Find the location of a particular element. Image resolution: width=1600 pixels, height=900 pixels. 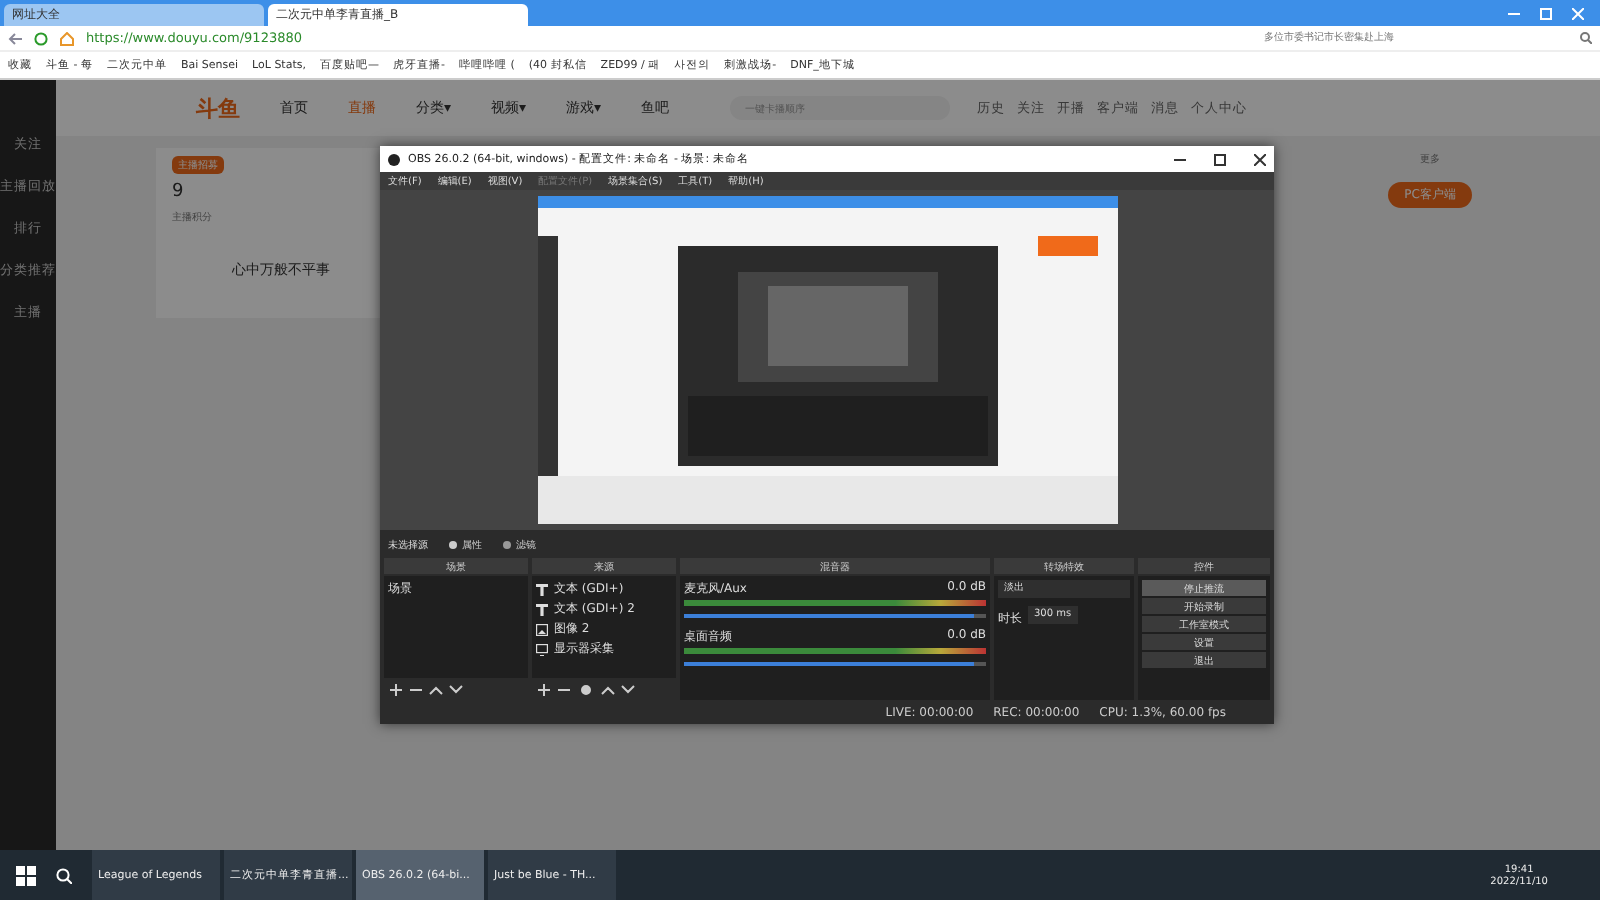

close-icon is located at coordinates (1260, 159).